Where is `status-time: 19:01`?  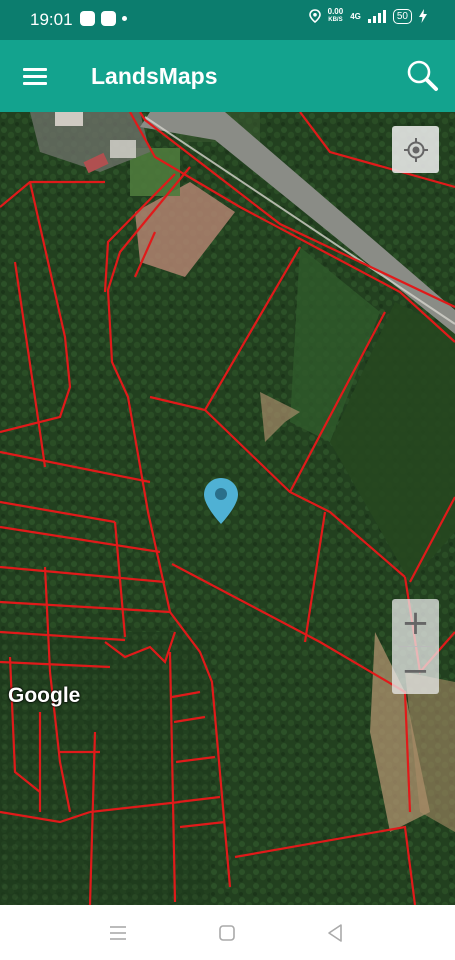
status-time: 19:01 is located at coordinates (51, 19).